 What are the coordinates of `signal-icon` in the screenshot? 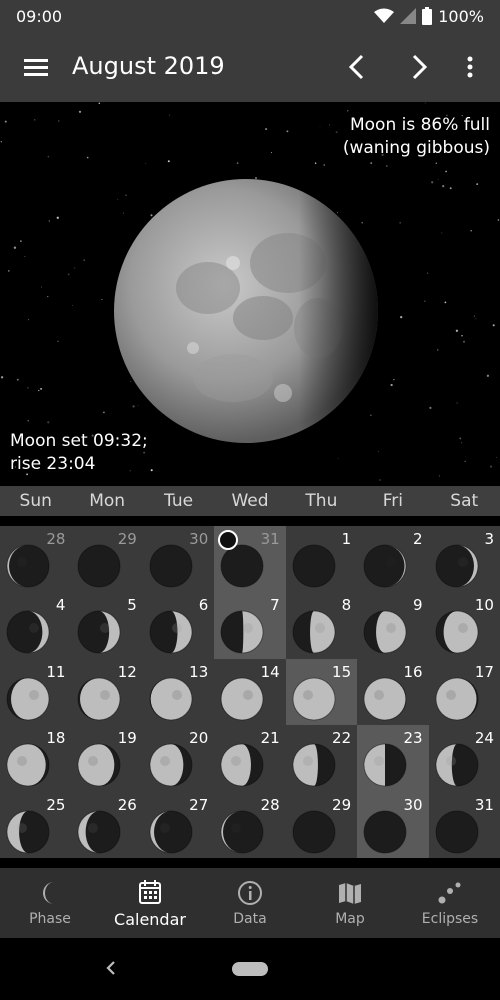 It's located at (408, 16).